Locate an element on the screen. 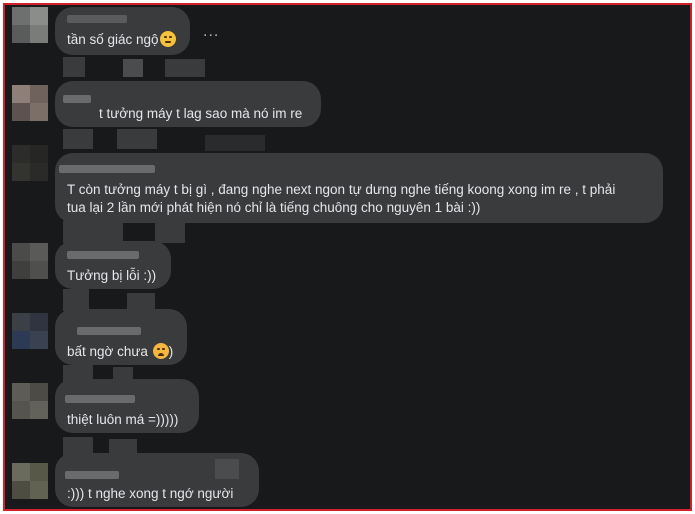 The height and width of the screenshot is (514, 695). comment-text: t tưởng máy t lag sao mà nó im re is located at coordinates (201, 113).